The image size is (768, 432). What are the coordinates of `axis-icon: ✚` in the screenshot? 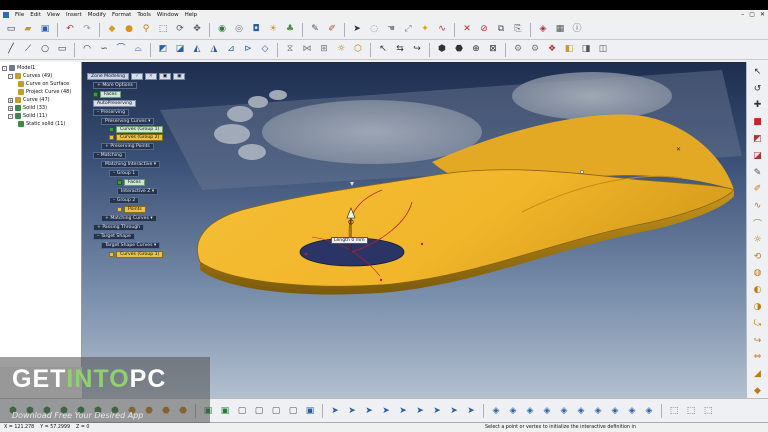 It's located at (758, 106).